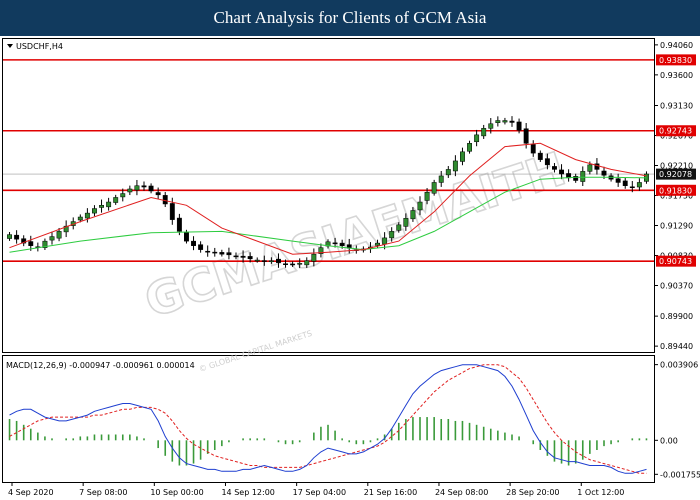 The height and width of the screenshot is (500, 700). What do you see at coordinates (176, 492) in the screenshot?
I see `time-tick-label: 10 Sep 00:00` at bounding box center [176, 492].